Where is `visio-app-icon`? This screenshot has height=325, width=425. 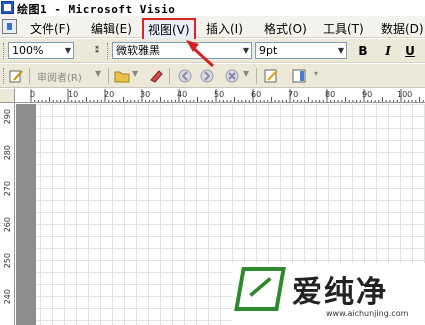 visio-app-icon is located at coordinates (7, 7).